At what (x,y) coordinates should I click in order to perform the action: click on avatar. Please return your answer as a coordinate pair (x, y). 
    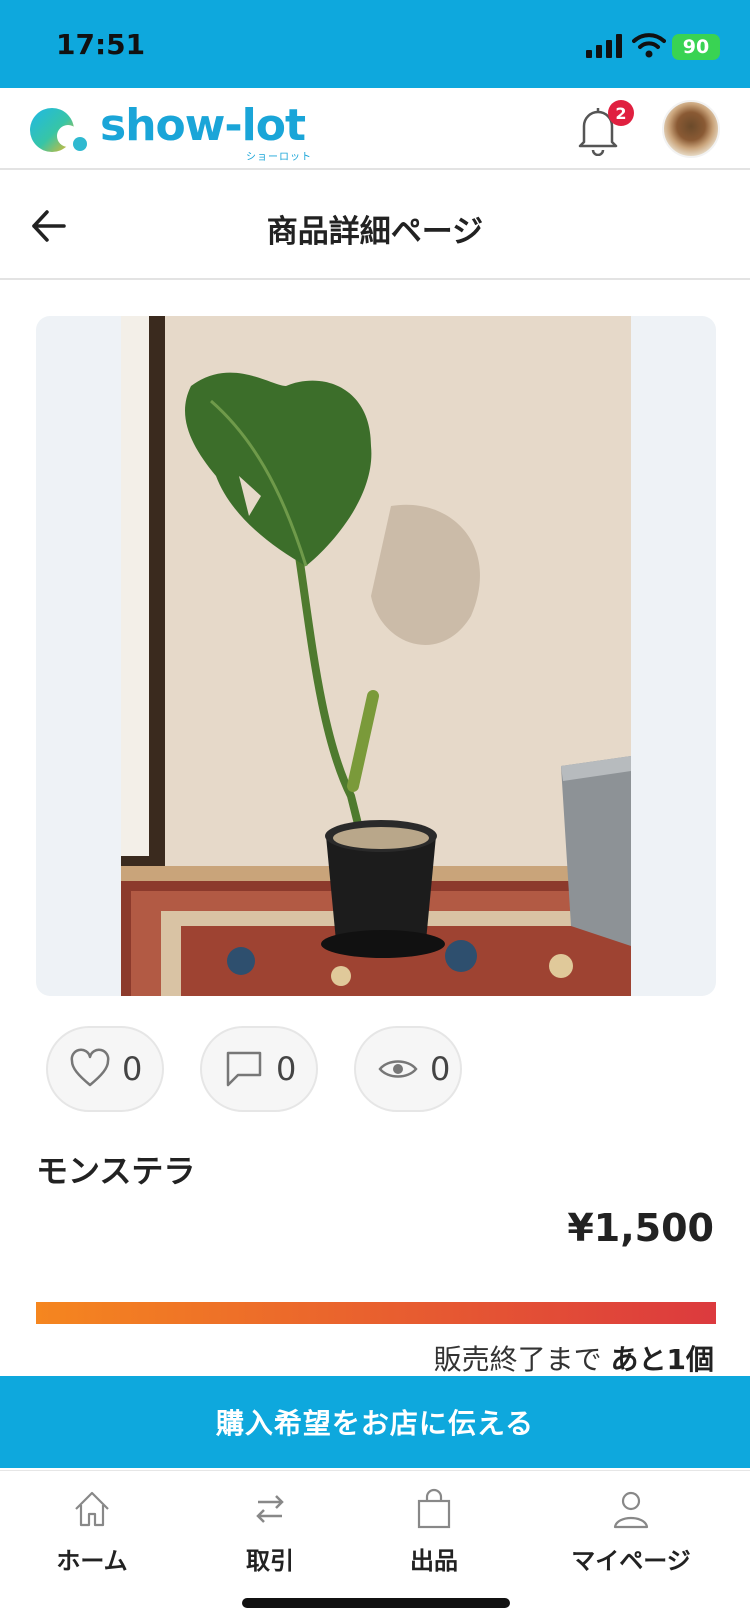
    Looking at the image, I should click on (691, 129).